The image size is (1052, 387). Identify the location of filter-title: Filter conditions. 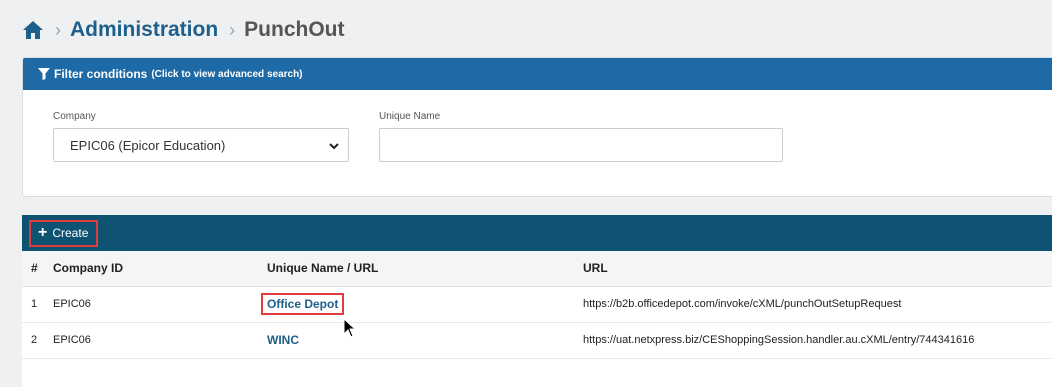
(101, 74).